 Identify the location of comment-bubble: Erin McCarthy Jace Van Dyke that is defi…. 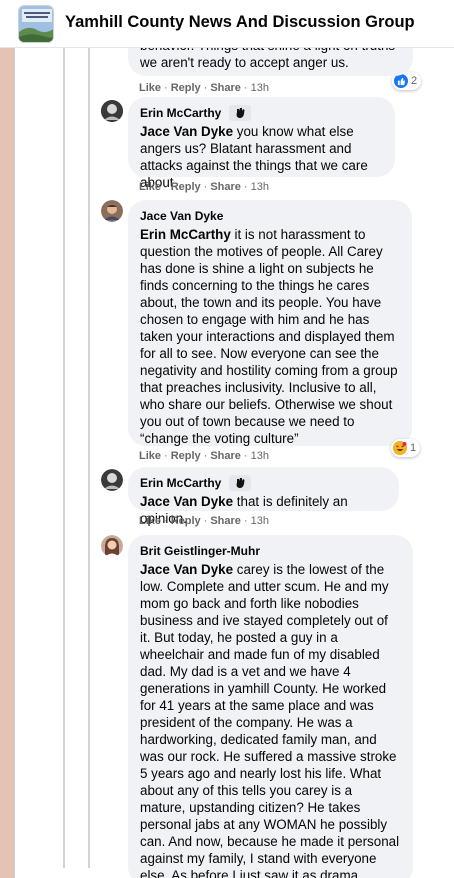
(263, 496).